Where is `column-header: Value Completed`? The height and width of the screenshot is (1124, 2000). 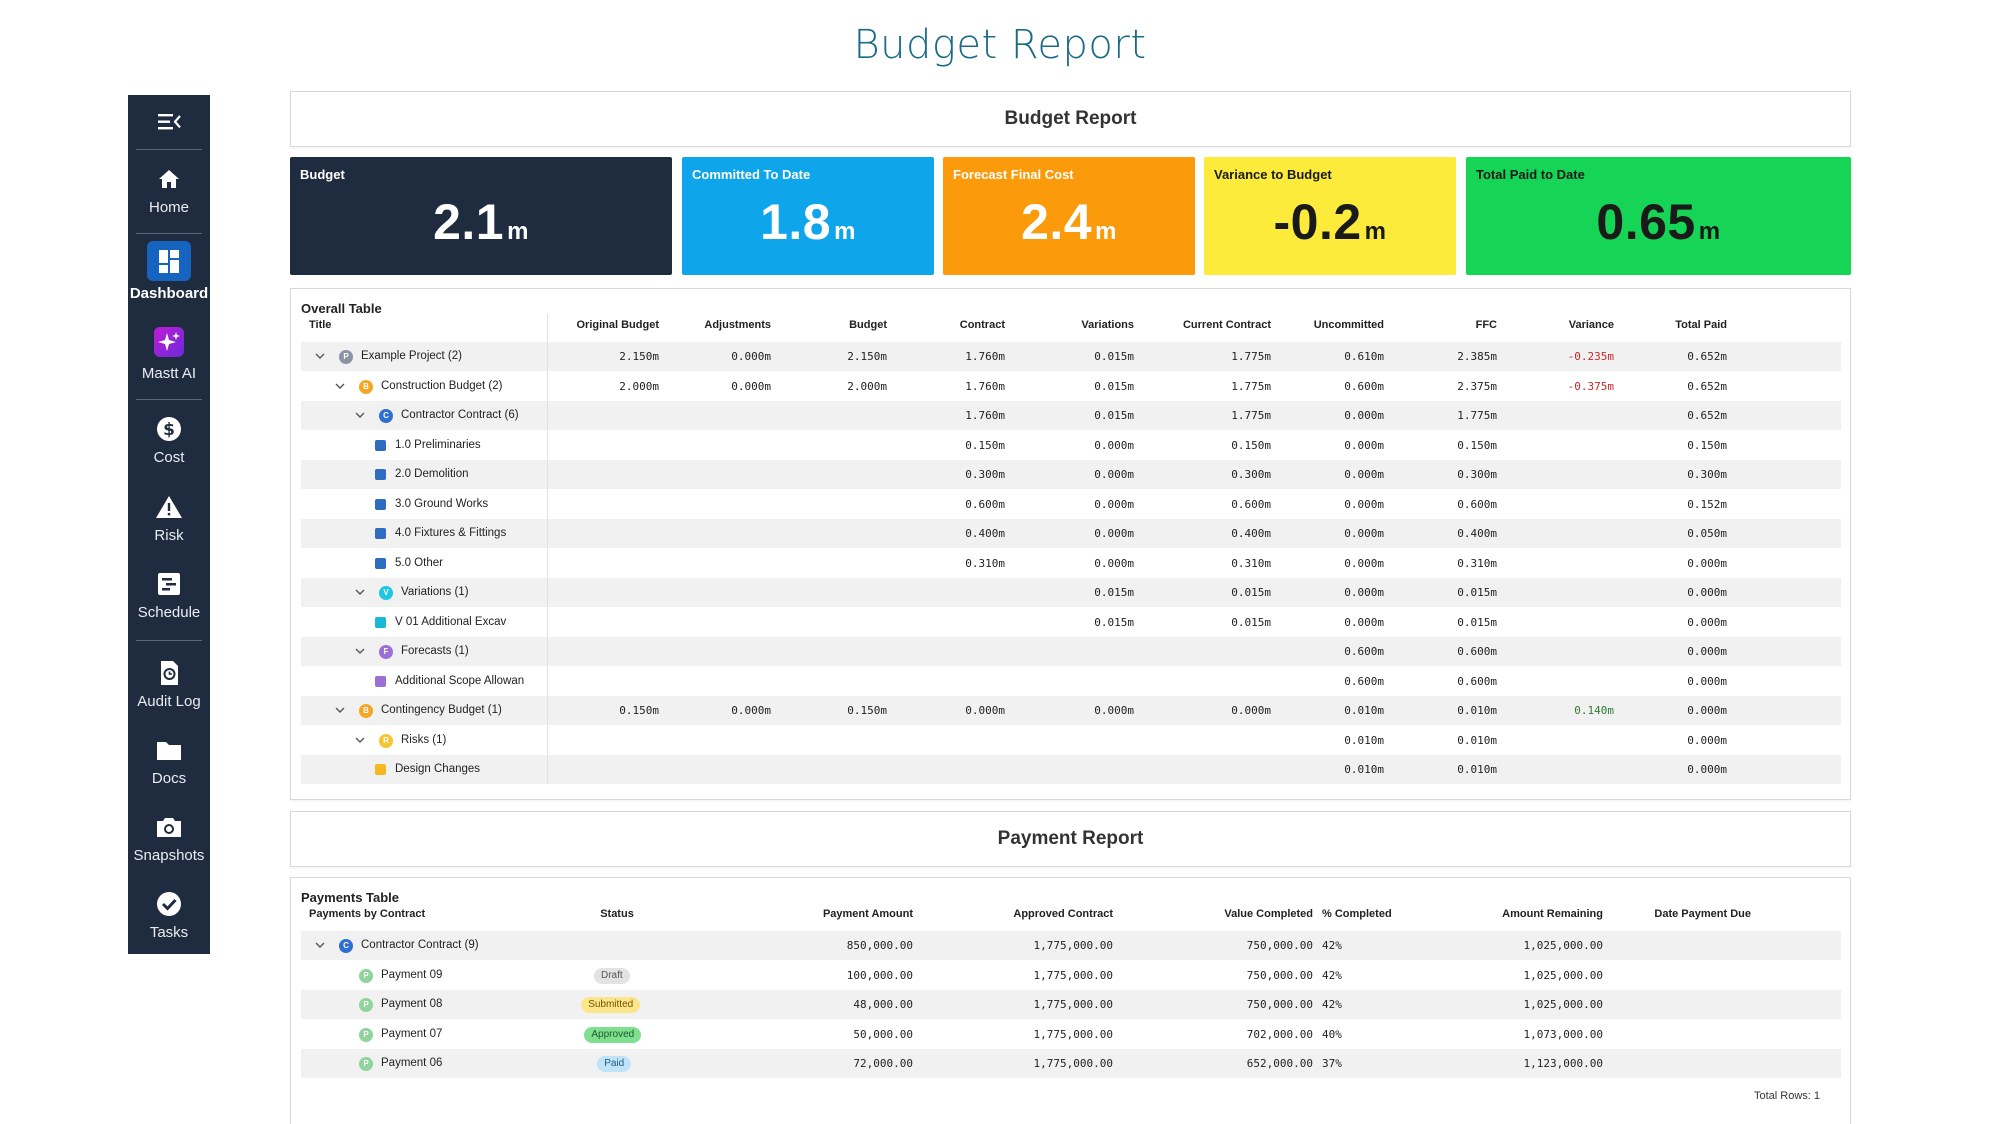 column-header: Value Completed is located at coordinates (1243, 914).